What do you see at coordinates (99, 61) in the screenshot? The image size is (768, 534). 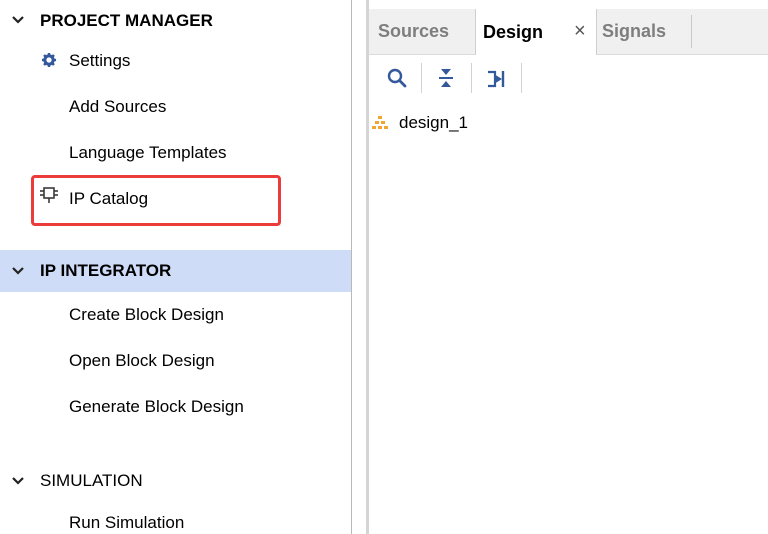 I see `nav-item-settings: Settings` at bounding box center [99, 61].